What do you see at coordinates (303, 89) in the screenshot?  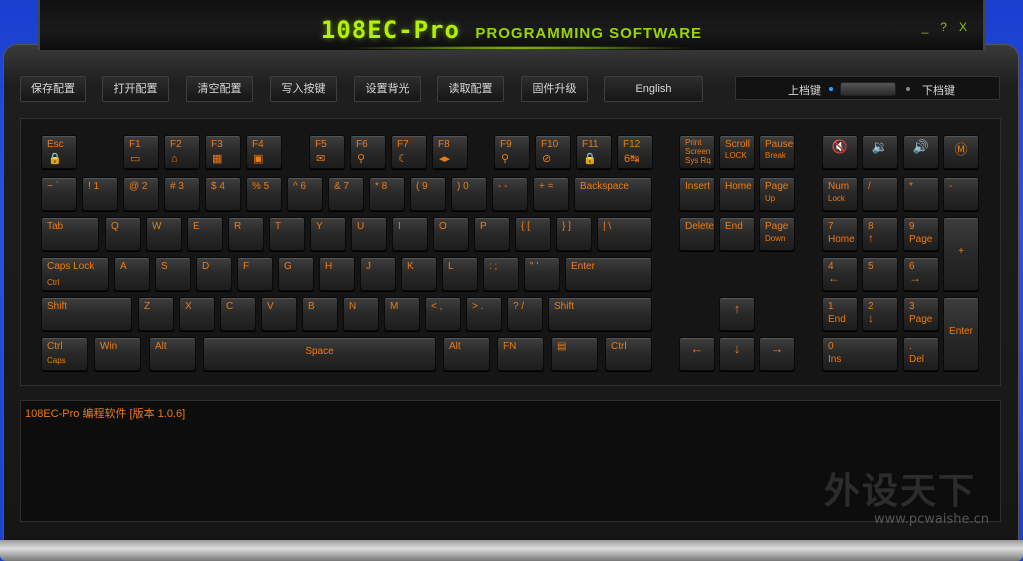 I see `write-keys-button: 写入按键` at bounding box center [303, 89].